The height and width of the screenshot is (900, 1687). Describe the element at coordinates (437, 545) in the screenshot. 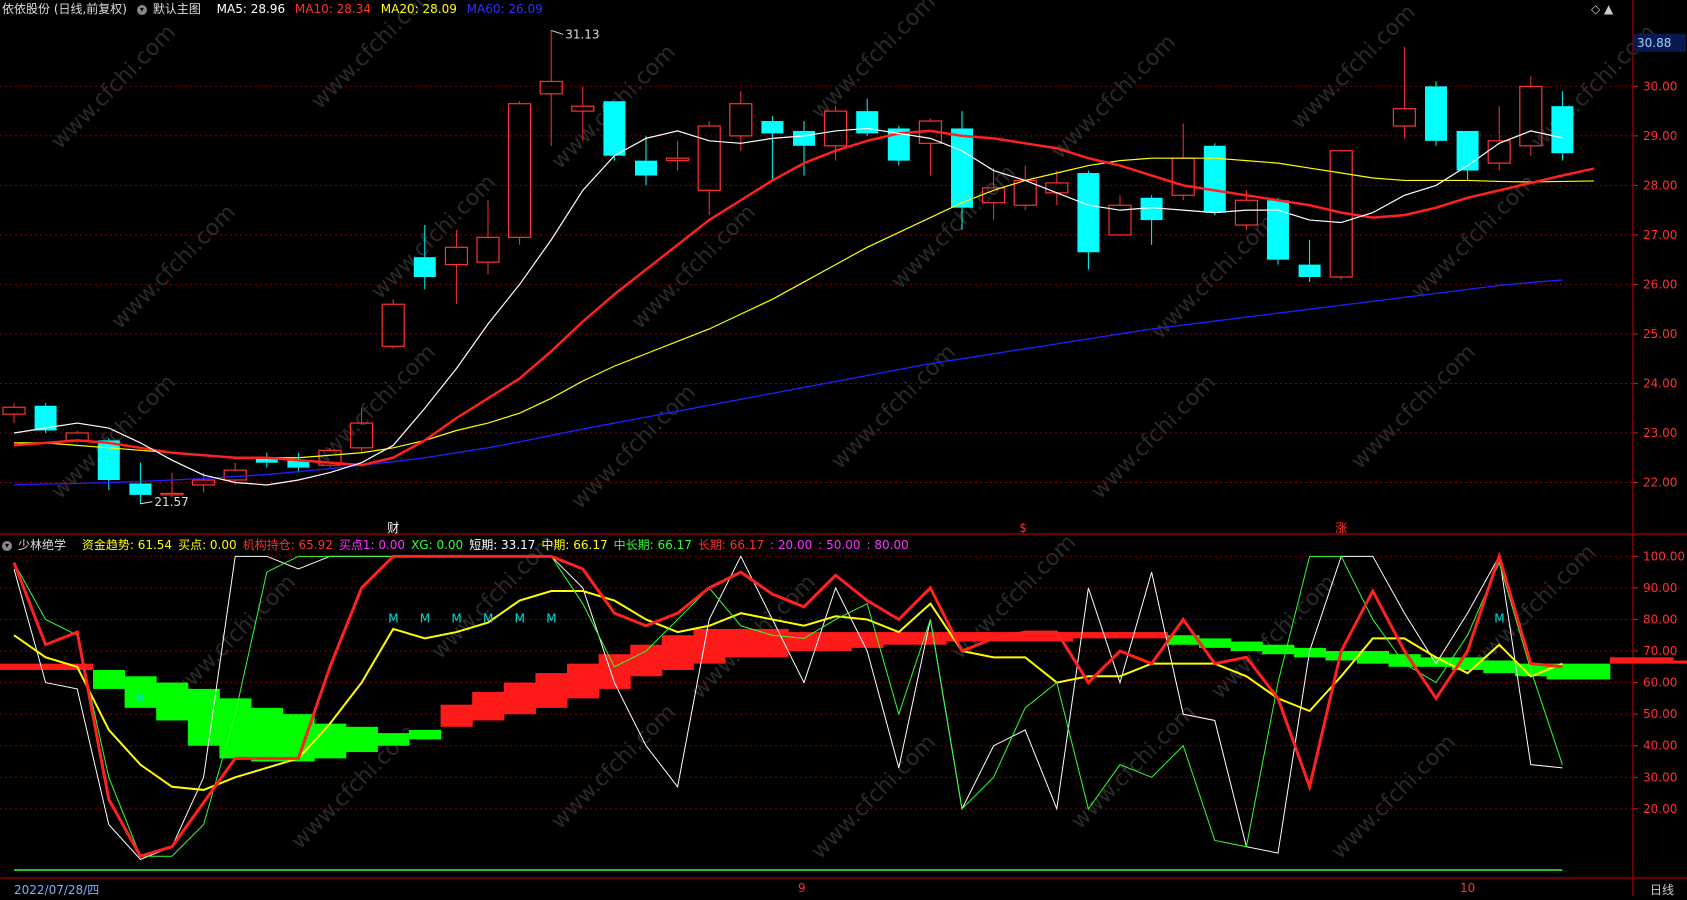

I see `indicator-readout: XG: 0.00` at that location.